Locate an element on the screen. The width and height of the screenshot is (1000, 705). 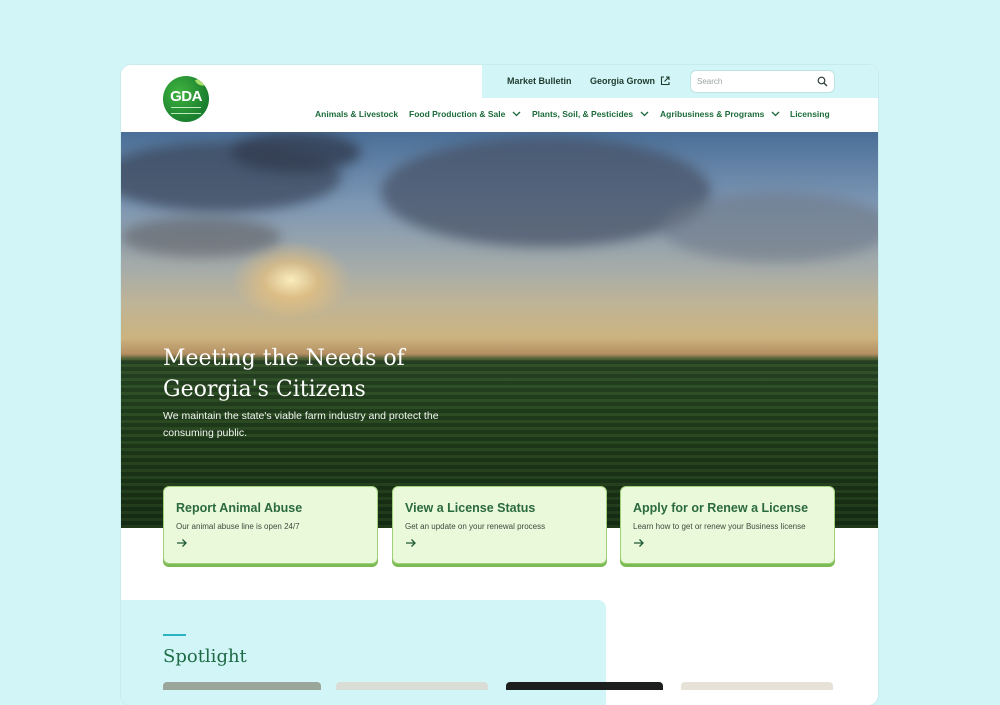
hero-title-line-1: Meeting the Needs of is located at coordinates (284, 358).